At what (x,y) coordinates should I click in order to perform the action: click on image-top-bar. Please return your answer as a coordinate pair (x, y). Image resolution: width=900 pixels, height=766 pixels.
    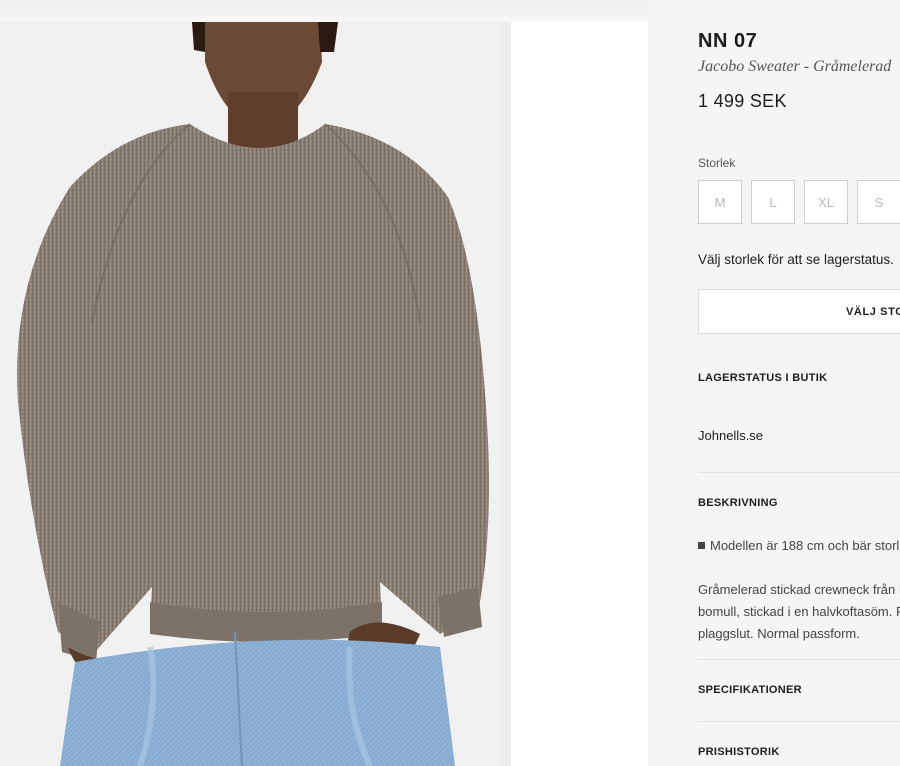
    Looking at the image, I should click on (324, 11).